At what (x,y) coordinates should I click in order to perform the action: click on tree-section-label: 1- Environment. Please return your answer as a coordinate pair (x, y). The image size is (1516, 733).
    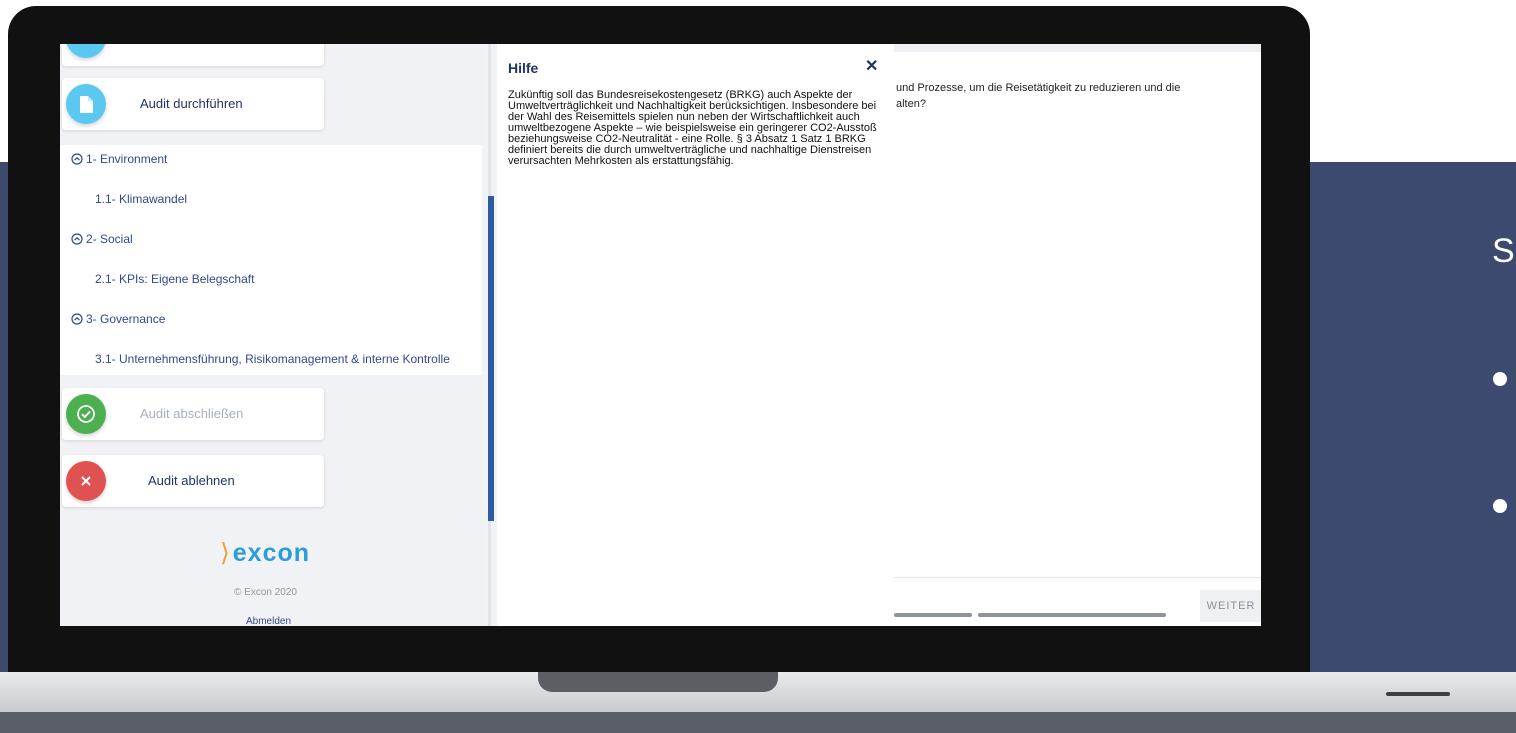
    Looking at the image, I should click on (127, 159).